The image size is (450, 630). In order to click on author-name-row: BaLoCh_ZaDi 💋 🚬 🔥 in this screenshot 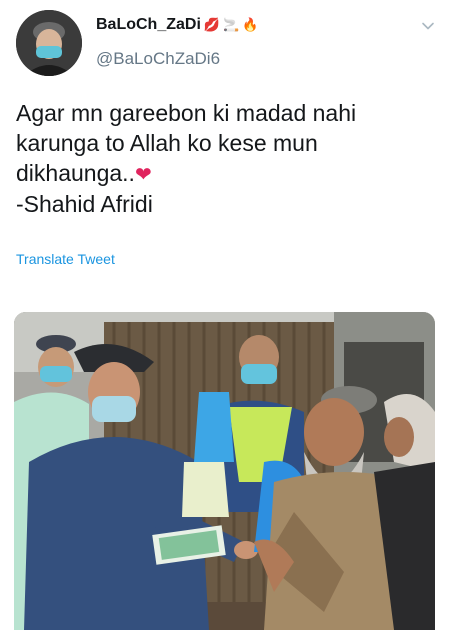, I will do `click(177, 25)`.